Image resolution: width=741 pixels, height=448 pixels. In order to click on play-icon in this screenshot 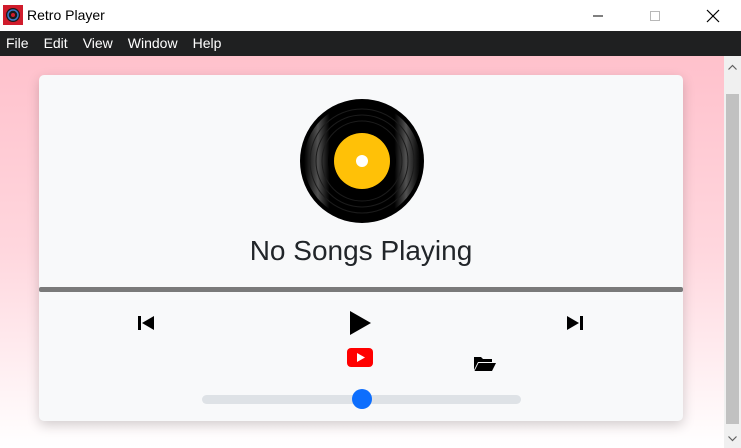, I will do `click(360, 323)`.